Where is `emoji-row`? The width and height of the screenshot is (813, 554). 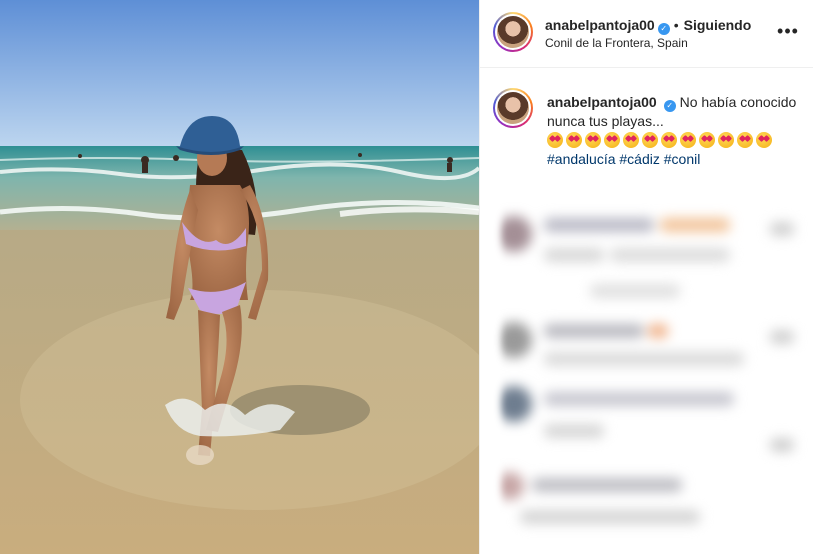 emoji-row is located at coordinates (678, 140).